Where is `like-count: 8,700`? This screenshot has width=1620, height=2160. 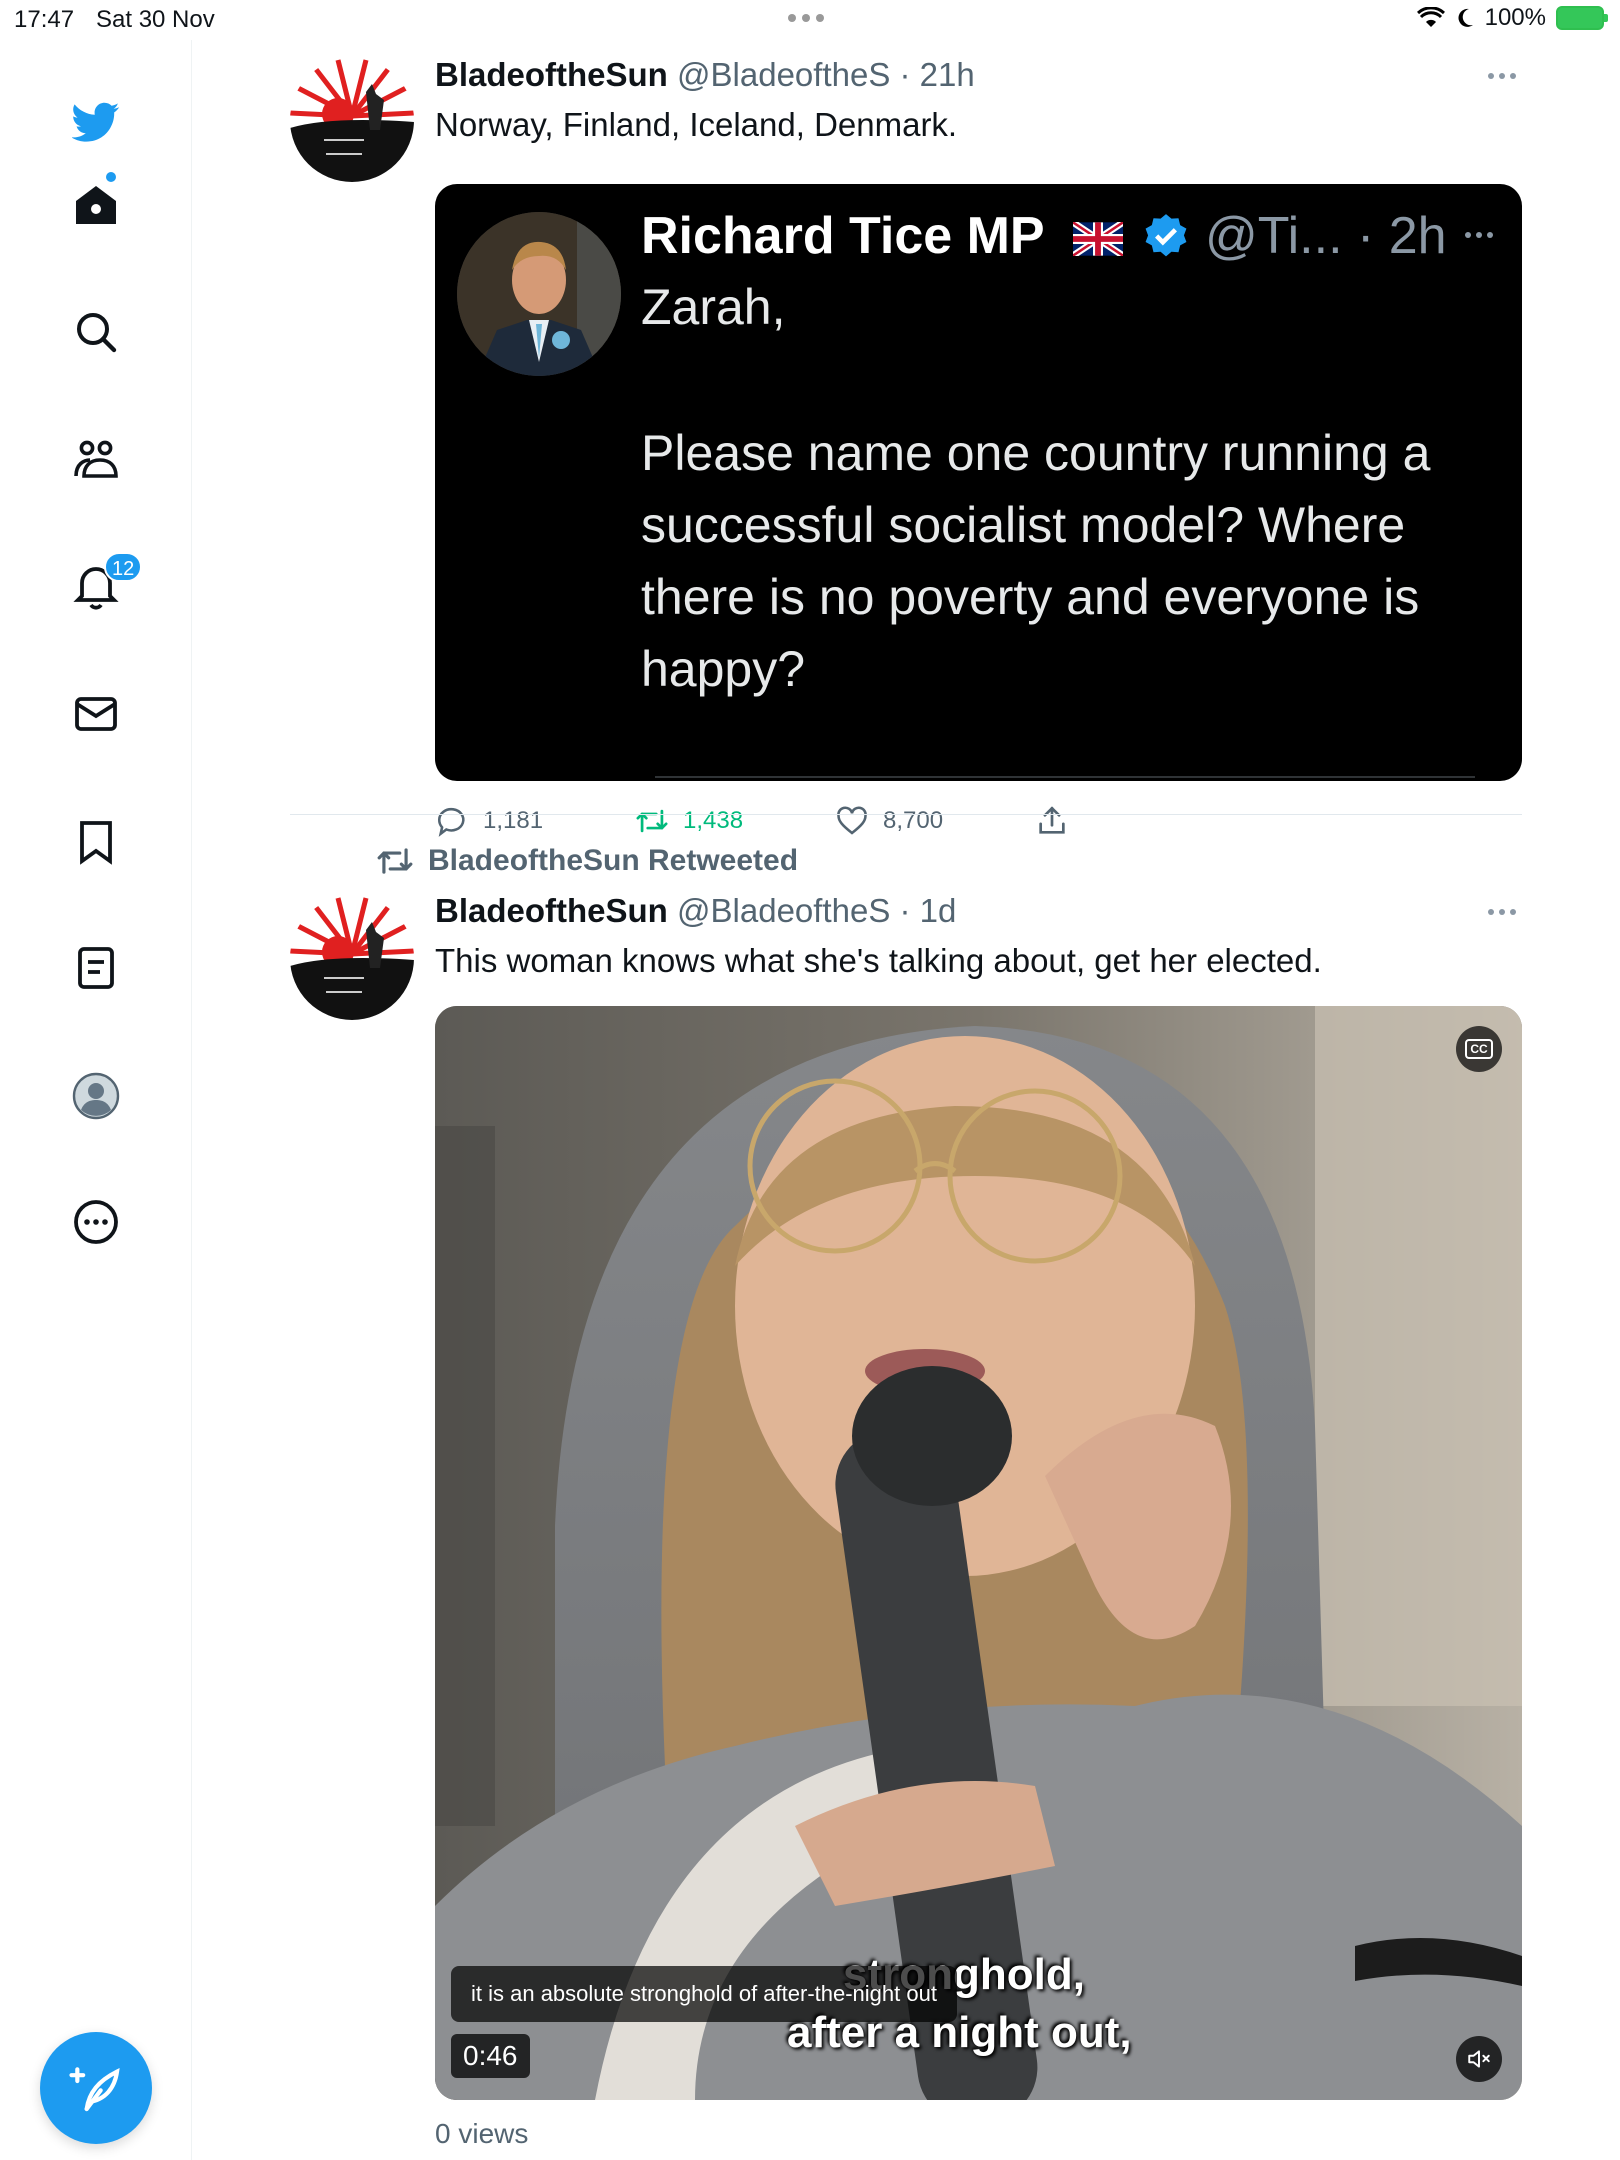
like-count: 8,700 is located at coordinates (913, 820).